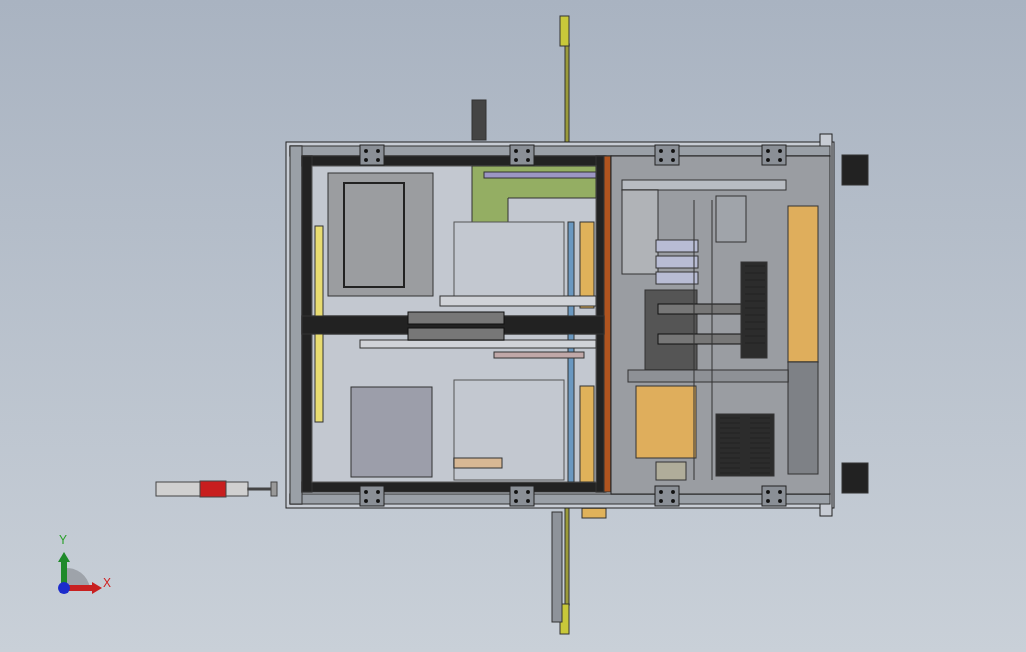 The image size is (1026, 652). What do you see at coordinates (107, 583) in the screenshot?
I see `x-axis-label: X` at bounding box center [107, 583].